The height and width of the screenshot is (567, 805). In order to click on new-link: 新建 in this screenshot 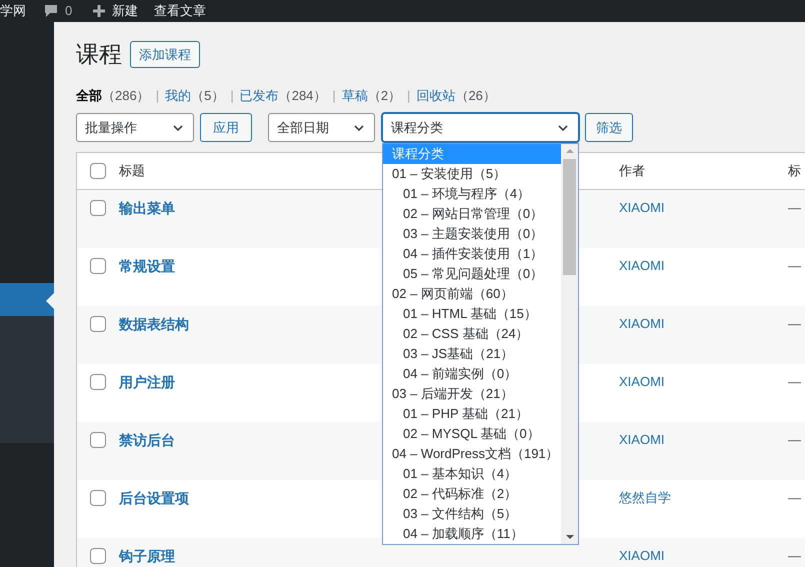, I will do `click(125, 11)`.